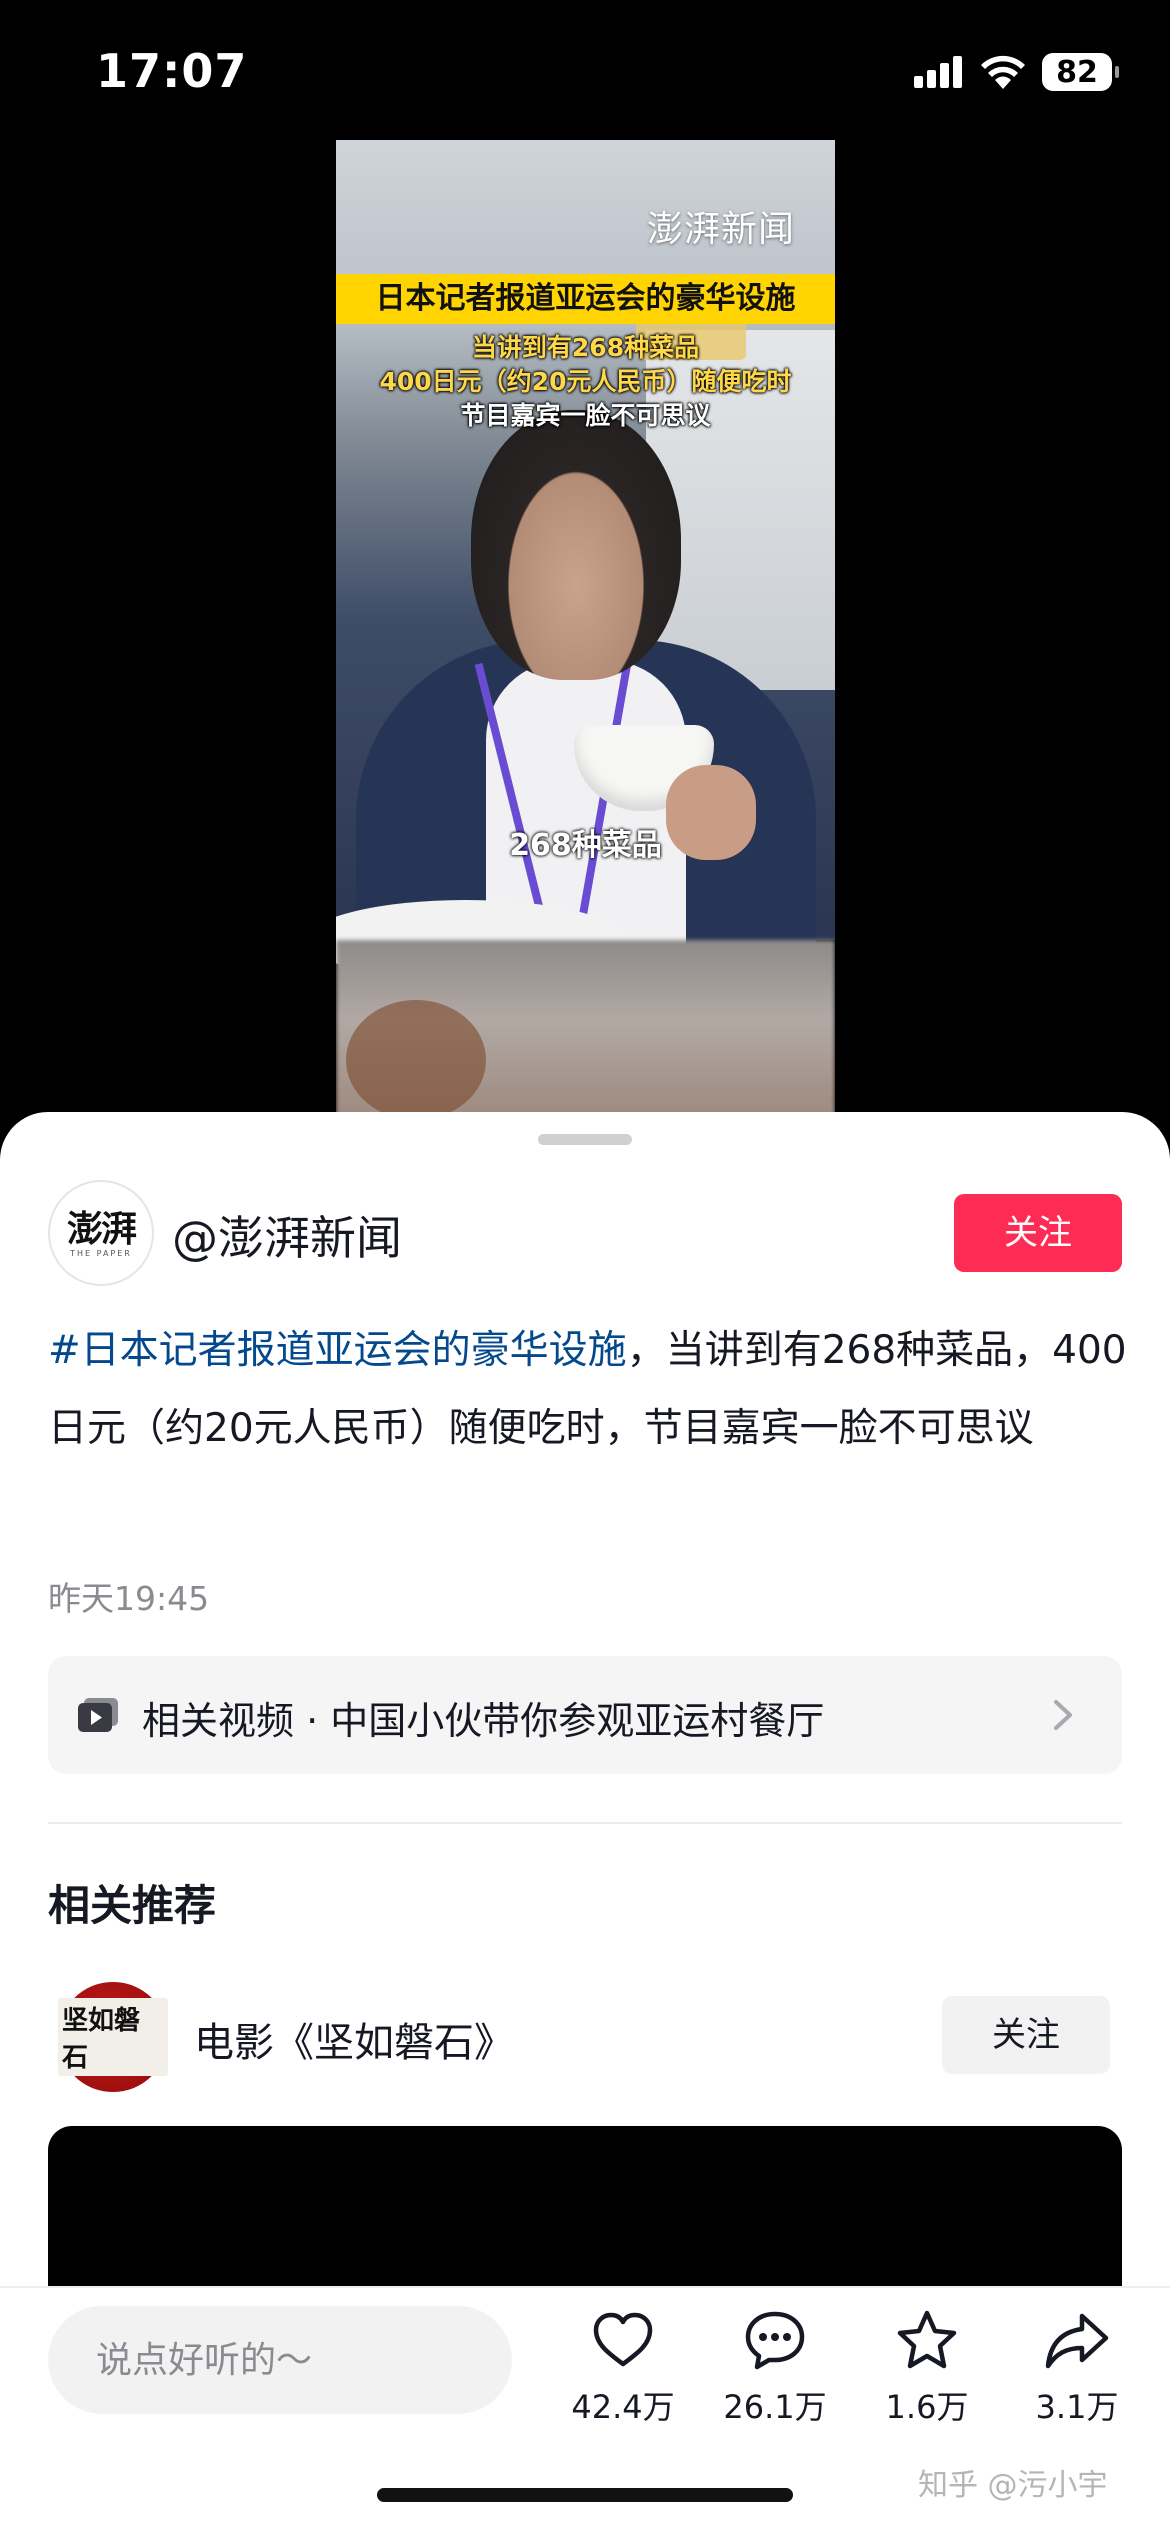  What do you see at coordinates (585, 2211) in the screenshot?
I see `recommendation-video-card` at bounding box center [585, 2211].